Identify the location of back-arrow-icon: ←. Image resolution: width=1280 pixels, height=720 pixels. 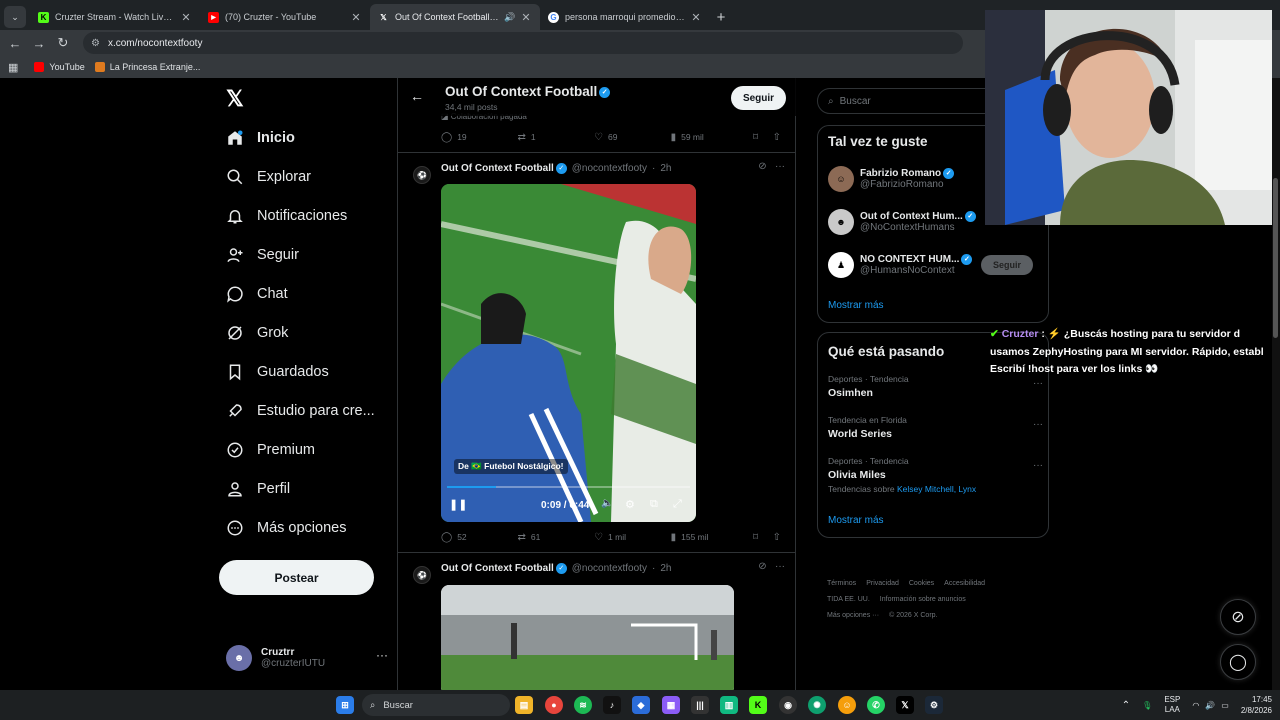
(15, 43).